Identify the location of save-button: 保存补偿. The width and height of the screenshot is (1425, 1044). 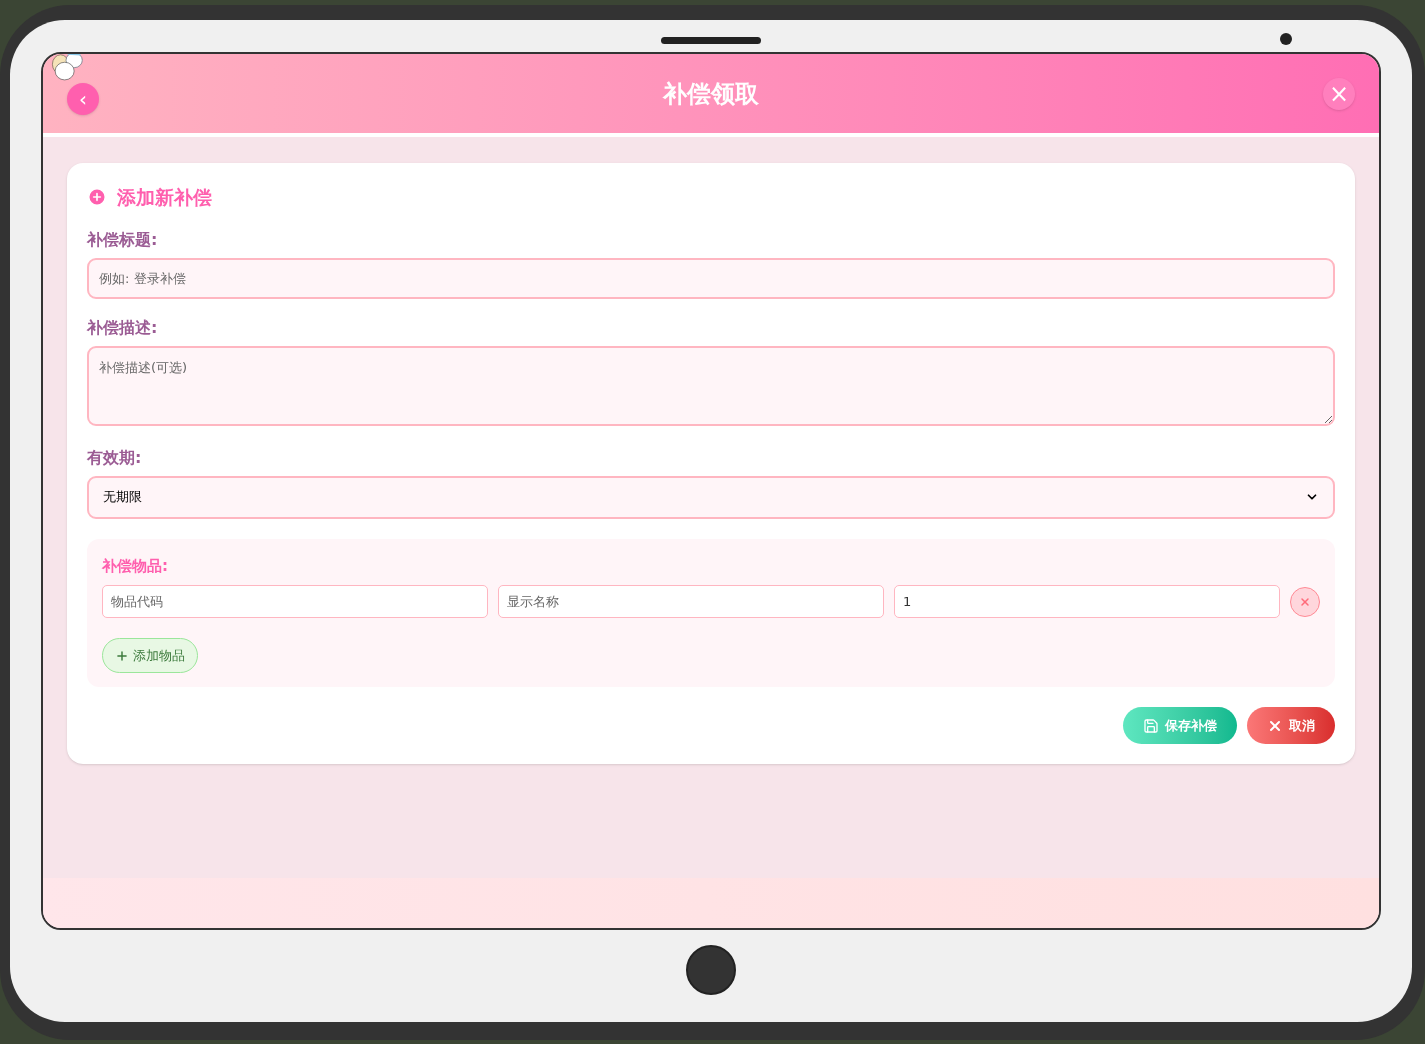
(1180, 725).